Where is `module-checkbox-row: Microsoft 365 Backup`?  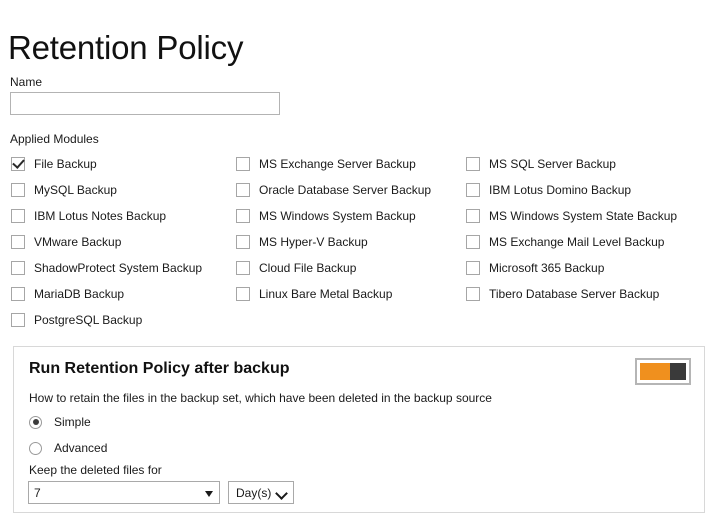
module-checkbox-row: Microsoft 365 Backup is located at coordinates (593, 268).